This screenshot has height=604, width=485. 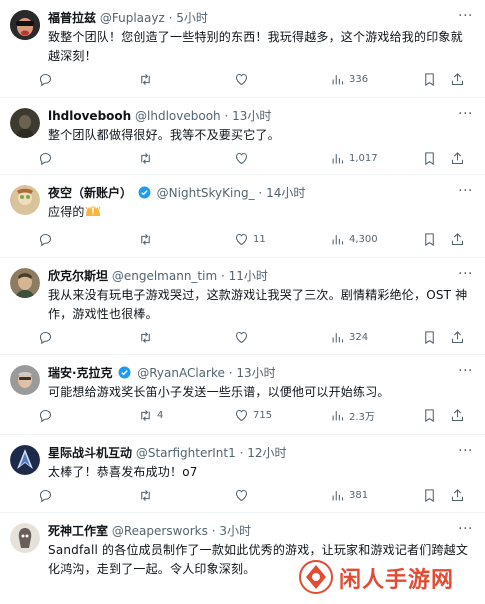 I want to click on handle: @StarfighterInt1, so click(x=186, y=453).